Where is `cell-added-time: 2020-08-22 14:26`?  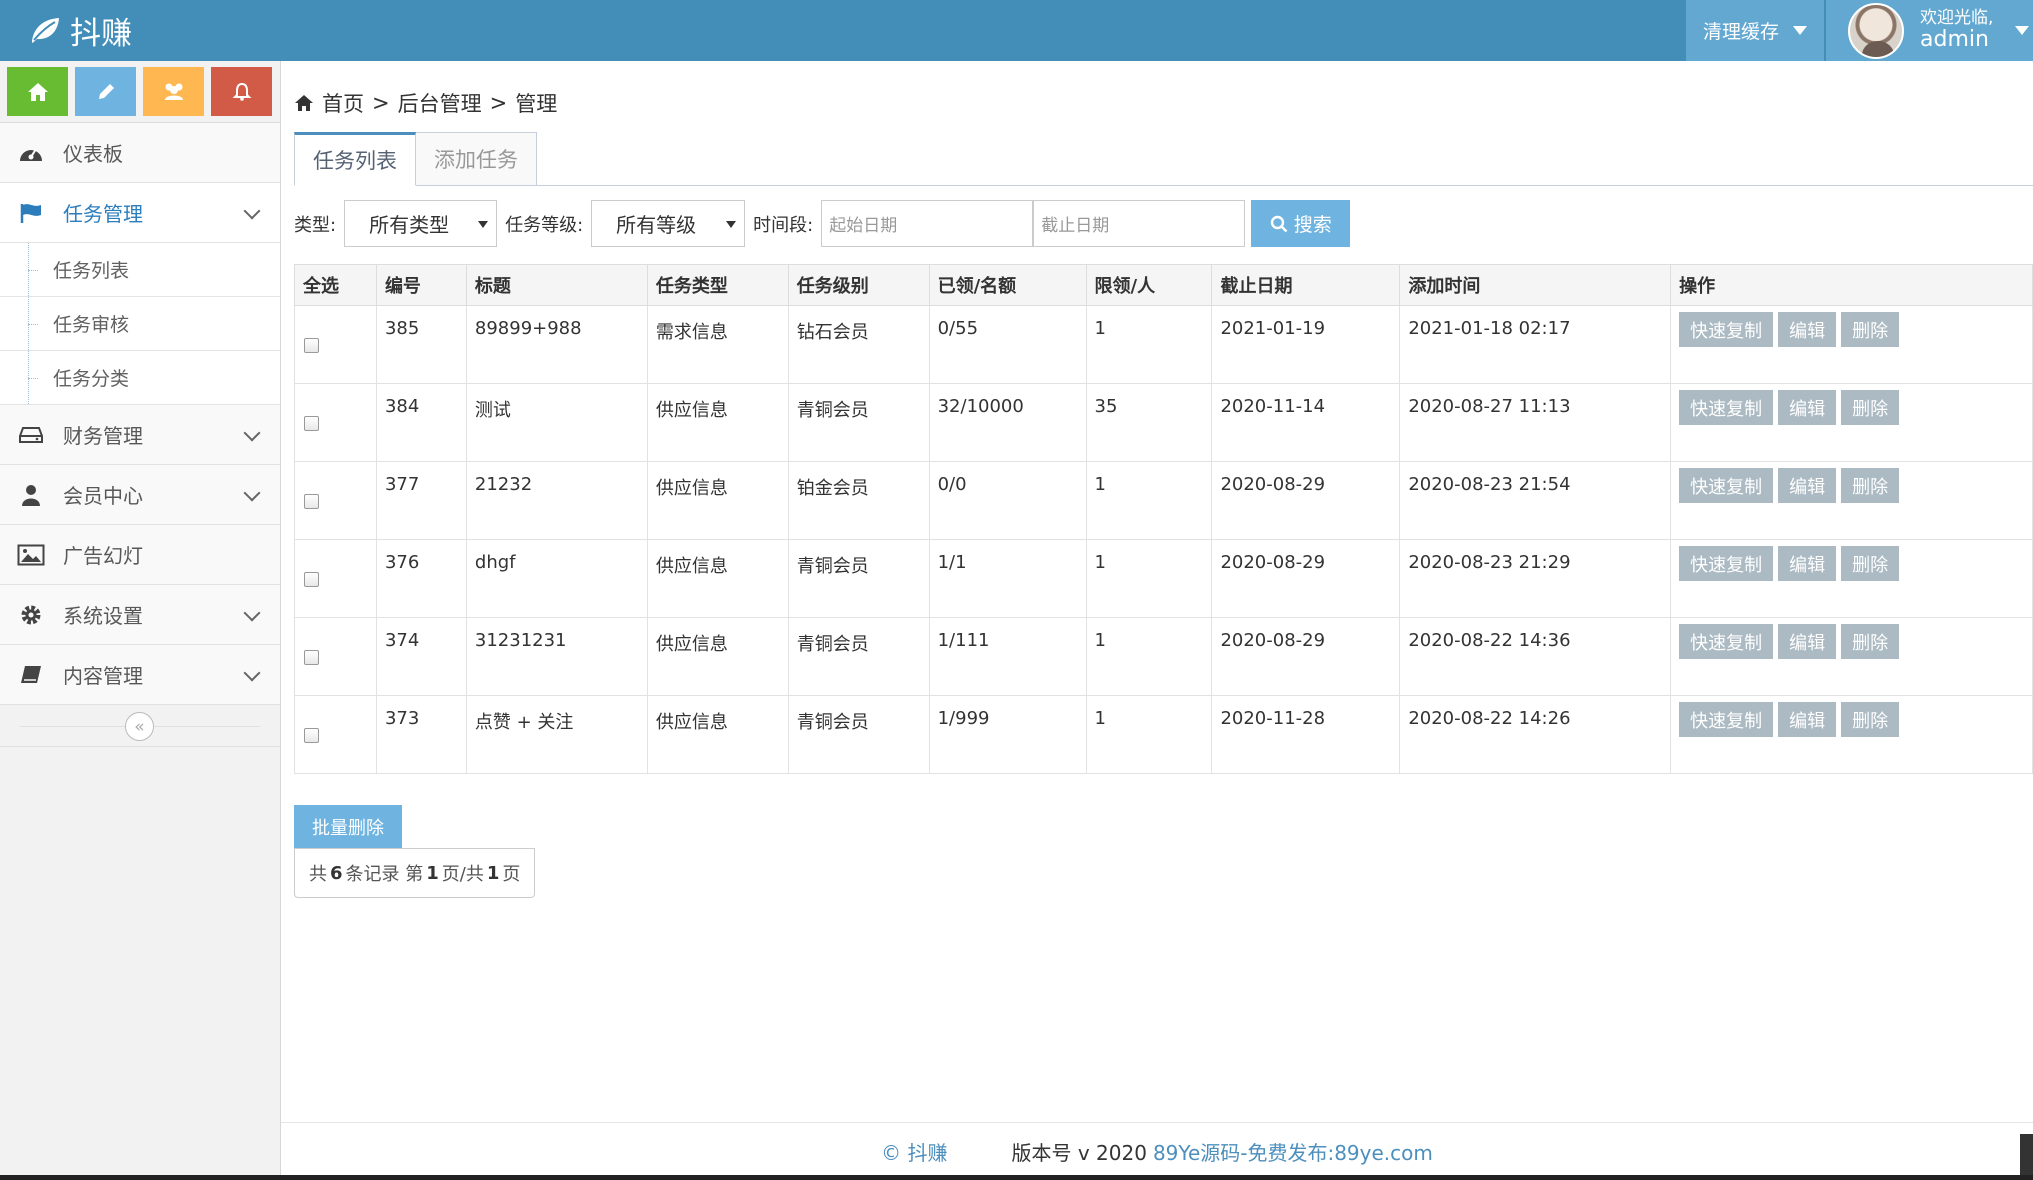 cell-added-time: 2020-08-22 14:26 is located at coordinates (1535, 734).